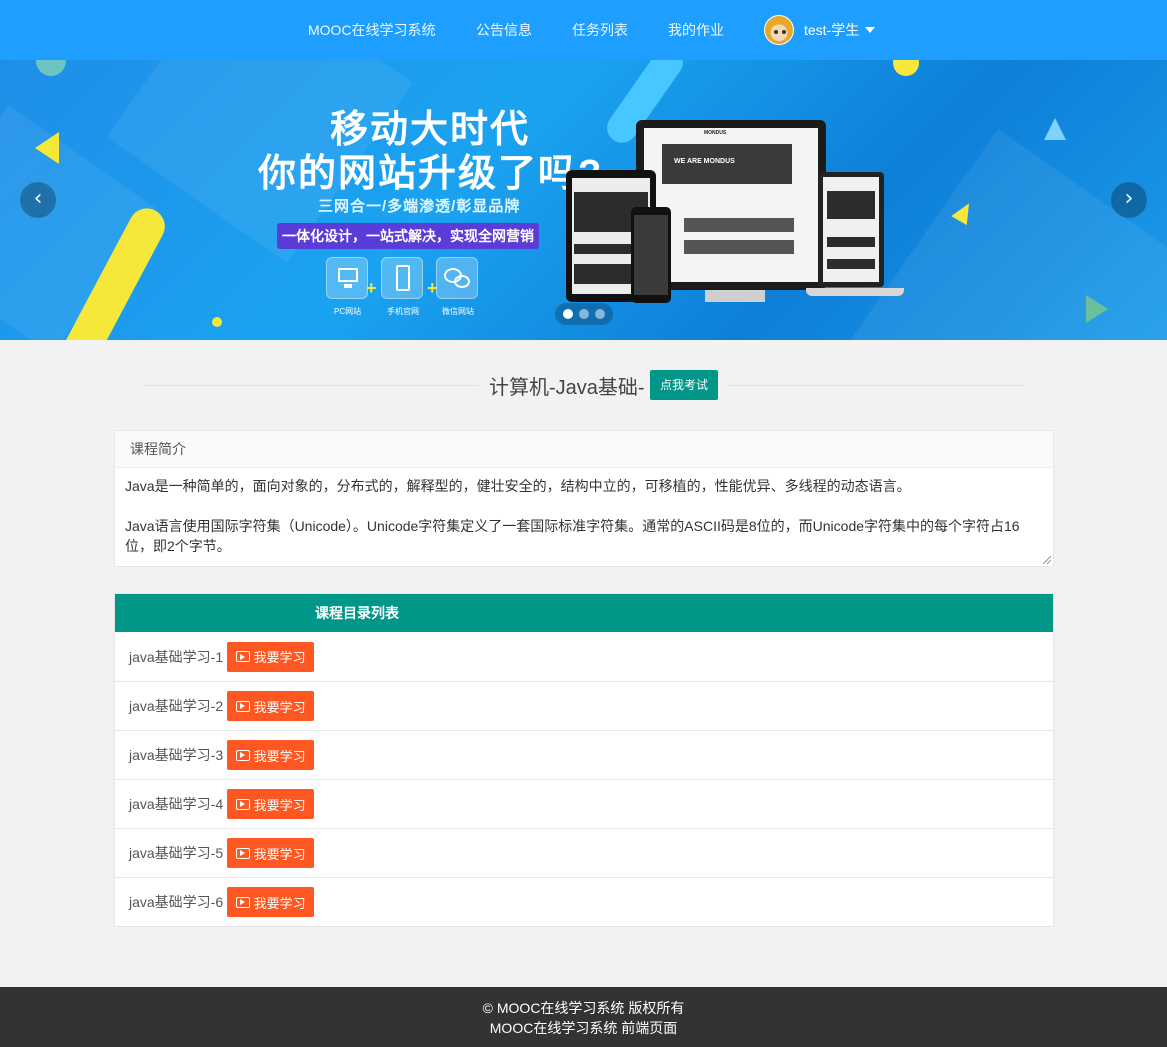  Describe the element at coordinates (371, 288) in the screenshot. I see `plus-icon: +` at that location.